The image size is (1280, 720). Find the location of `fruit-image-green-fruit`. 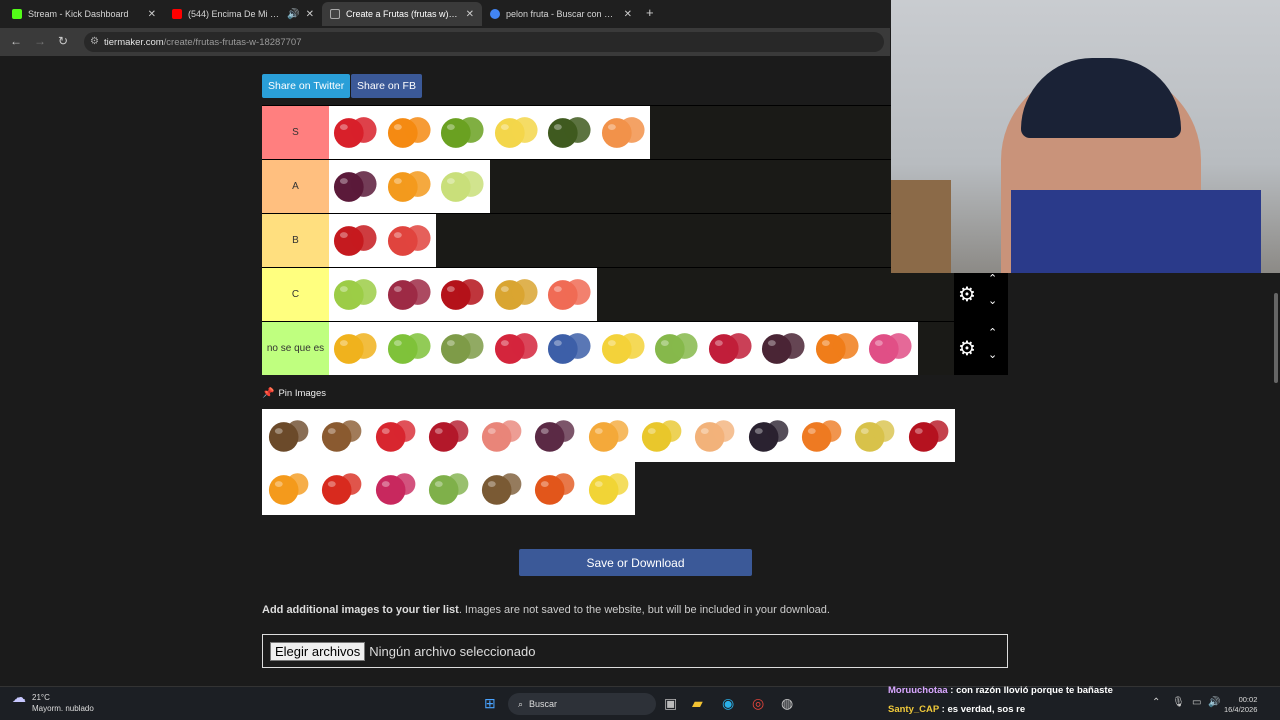

fruit-image-green-fruit is located at coordinates (677, 348).